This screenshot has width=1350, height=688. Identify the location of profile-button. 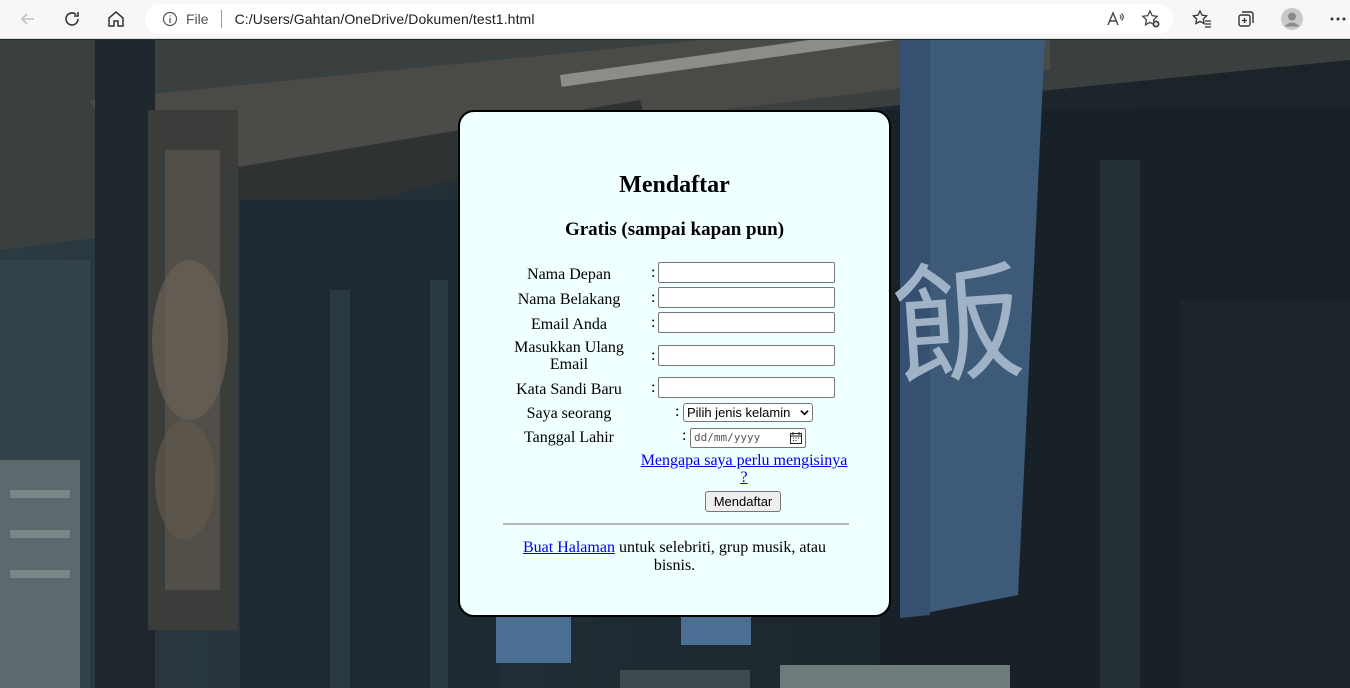
(1292, 19).